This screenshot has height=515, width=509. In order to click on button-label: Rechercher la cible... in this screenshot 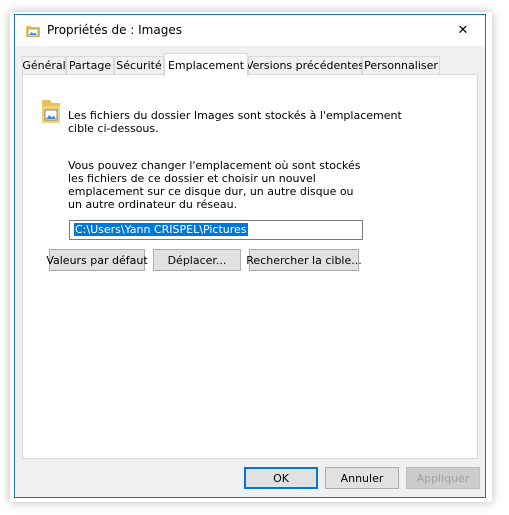, I will do `click(304, 260)`.